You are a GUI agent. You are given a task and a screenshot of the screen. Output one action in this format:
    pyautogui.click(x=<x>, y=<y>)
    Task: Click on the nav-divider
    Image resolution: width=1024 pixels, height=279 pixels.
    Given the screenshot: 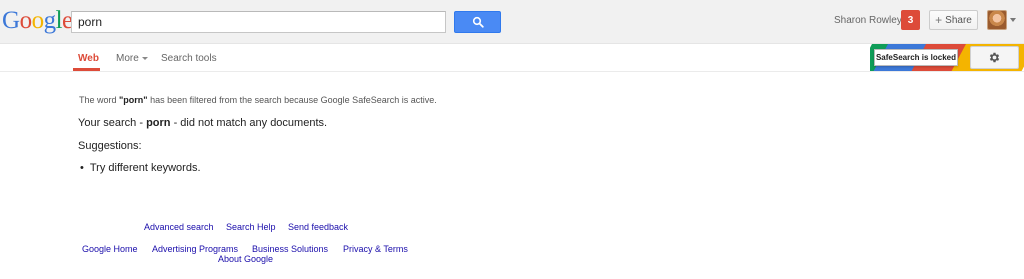 What is the action you would take?
    pyautogui.click(x=512, y=71)
    